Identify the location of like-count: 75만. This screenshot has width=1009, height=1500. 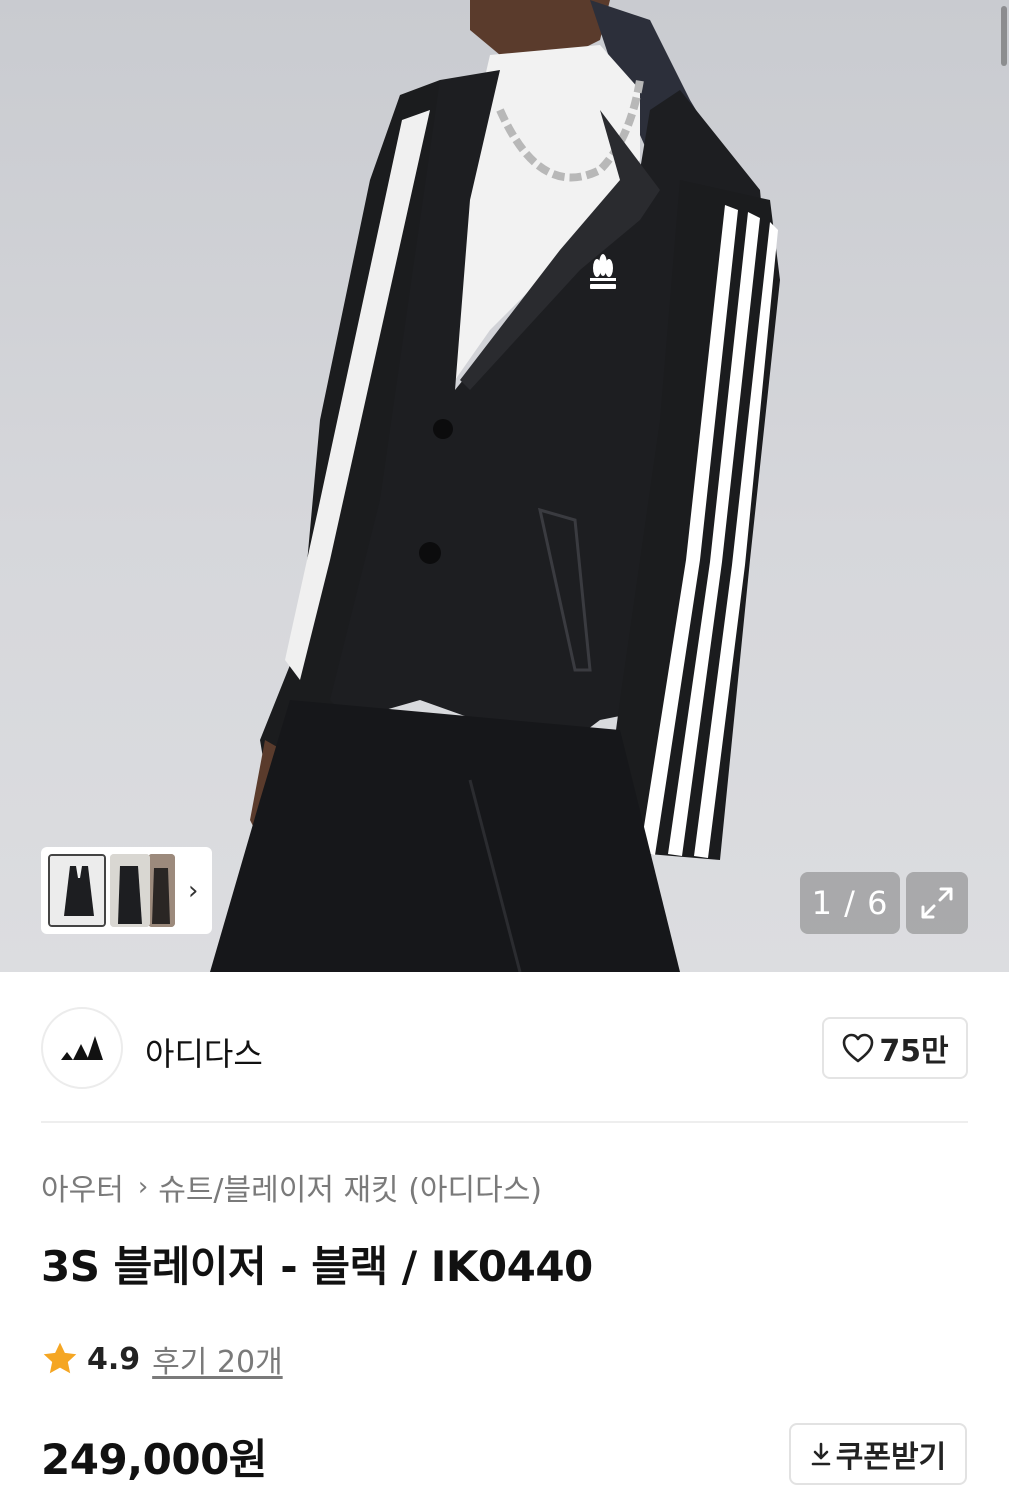
(914, 1051).